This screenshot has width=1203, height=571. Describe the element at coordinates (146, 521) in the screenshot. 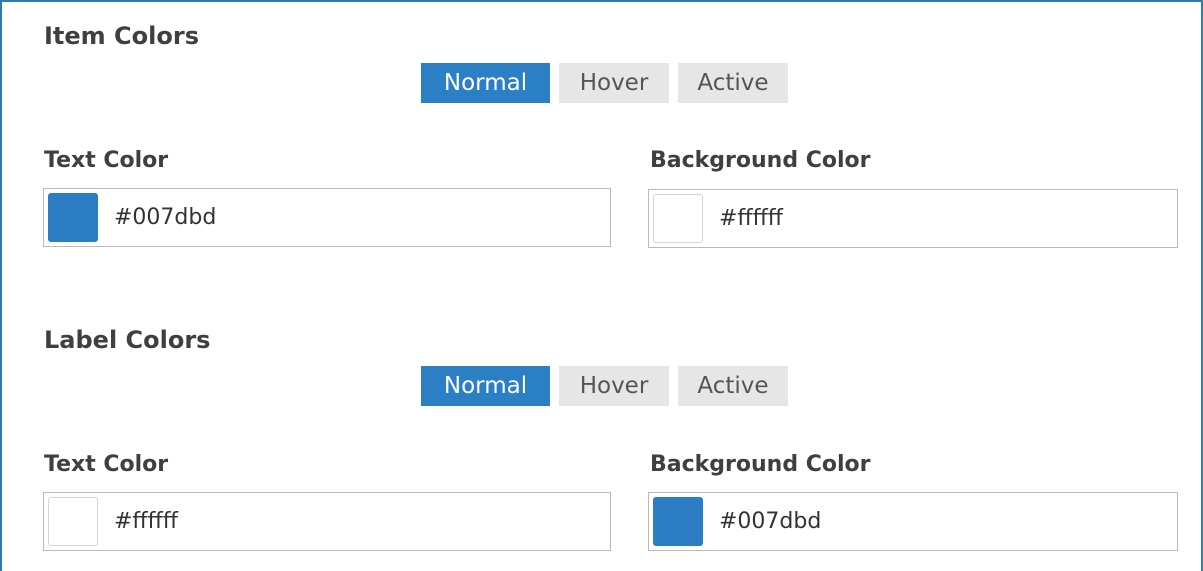

I see `label-text-color-value: #ffffff` at that location.